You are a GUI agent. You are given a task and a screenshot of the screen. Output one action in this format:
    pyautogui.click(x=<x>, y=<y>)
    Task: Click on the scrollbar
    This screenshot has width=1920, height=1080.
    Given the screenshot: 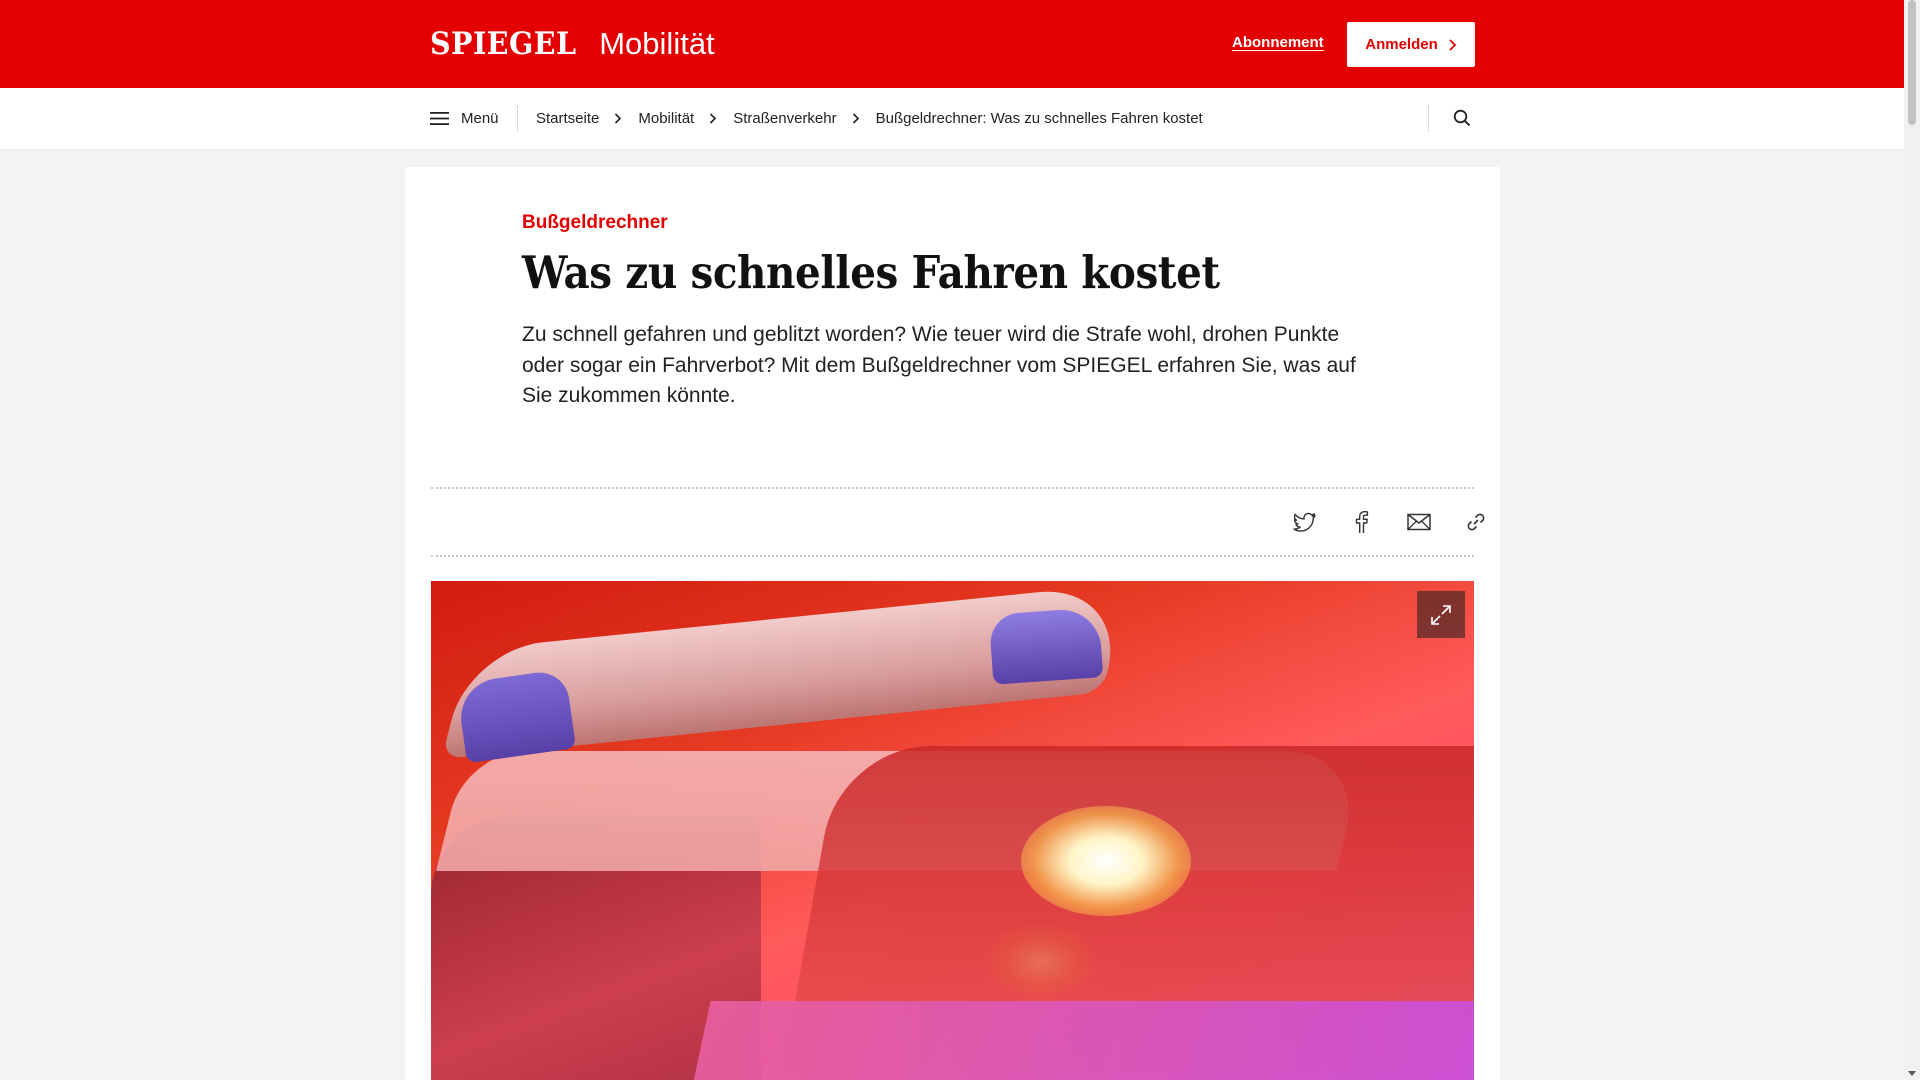 What is the action you would take?
    pyautogui.click(x=1912, y=540)
    